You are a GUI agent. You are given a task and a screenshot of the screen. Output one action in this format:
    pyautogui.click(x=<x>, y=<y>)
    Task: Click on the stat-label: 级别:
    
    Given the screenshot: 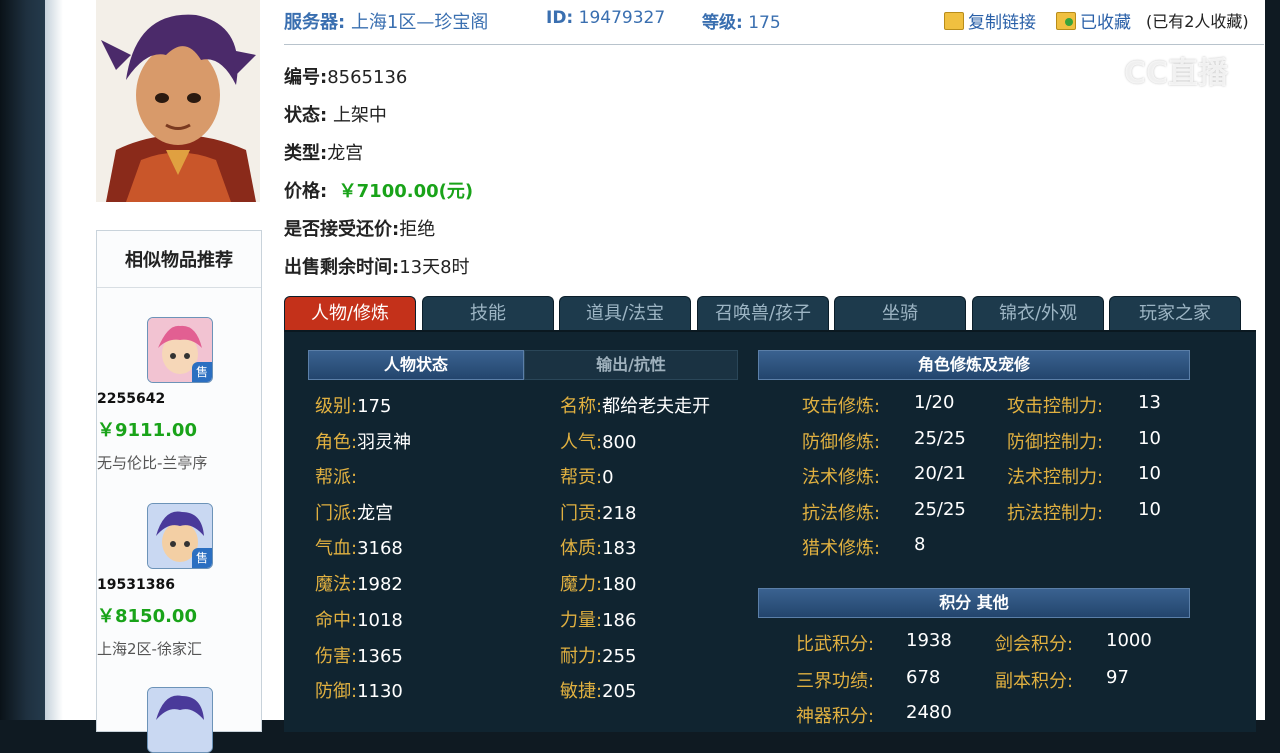 What is the action you would take?
    pyautogui.click(x=336, y=406)
    